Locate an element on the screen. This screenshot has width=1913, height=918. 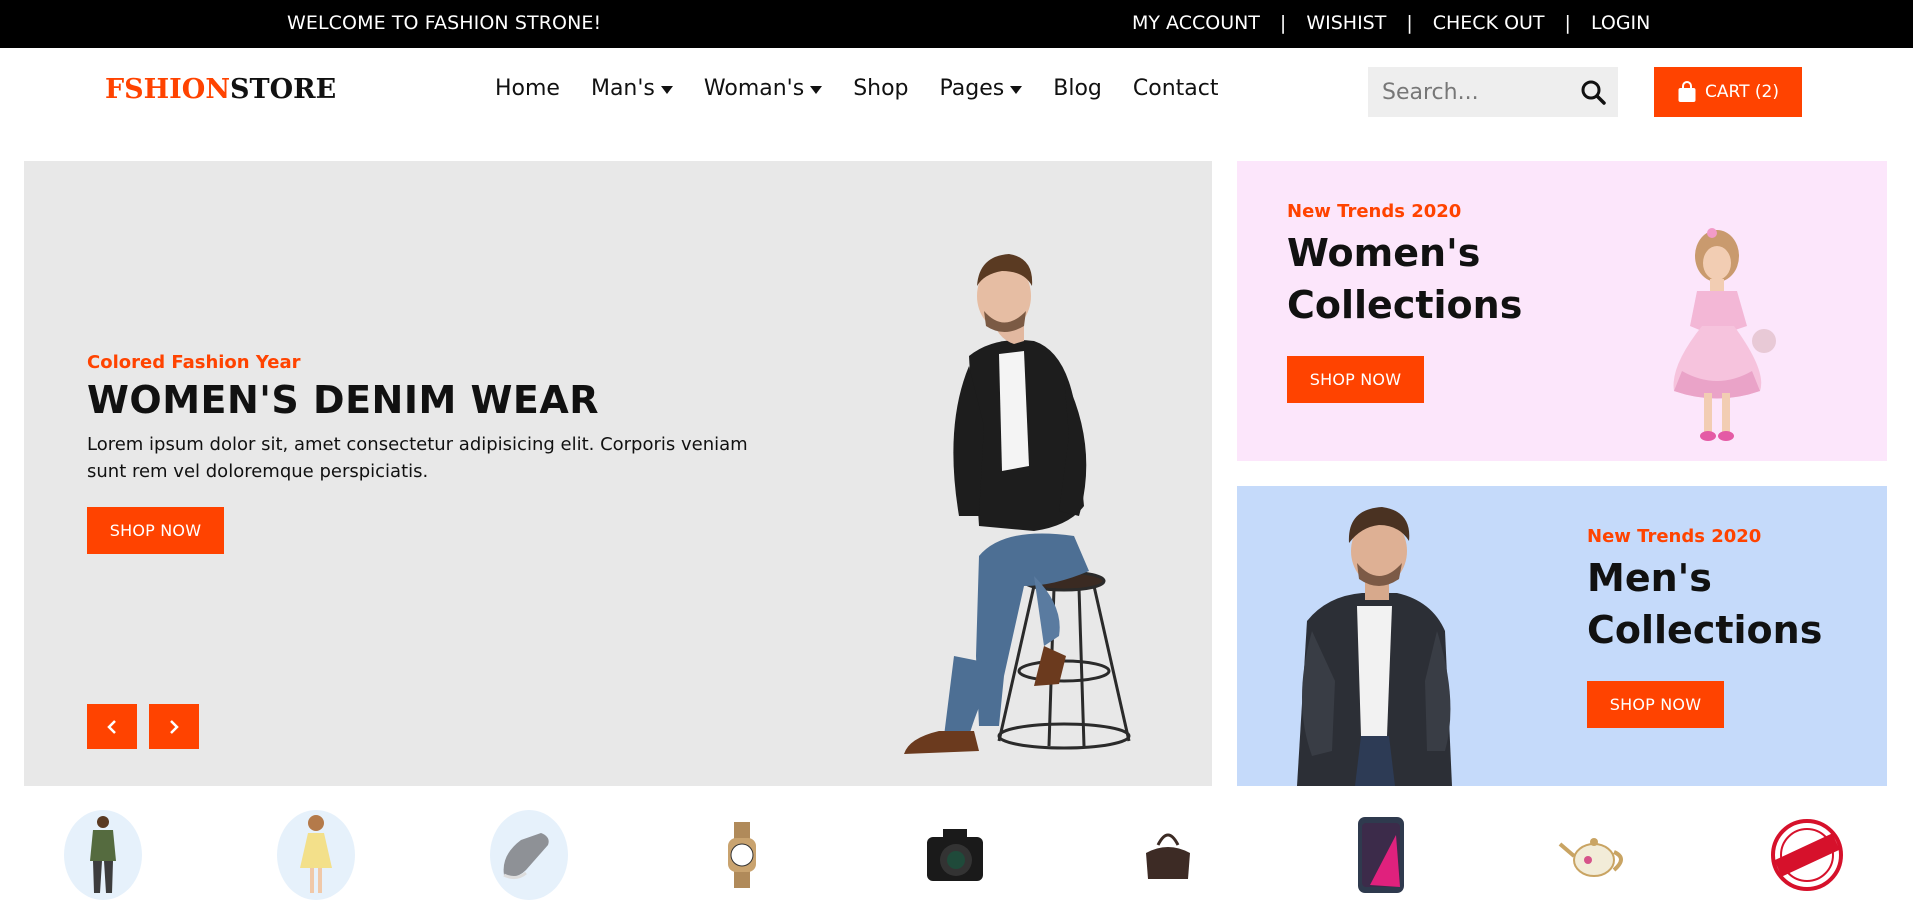
category-camera is located at coordinates (955, 855).